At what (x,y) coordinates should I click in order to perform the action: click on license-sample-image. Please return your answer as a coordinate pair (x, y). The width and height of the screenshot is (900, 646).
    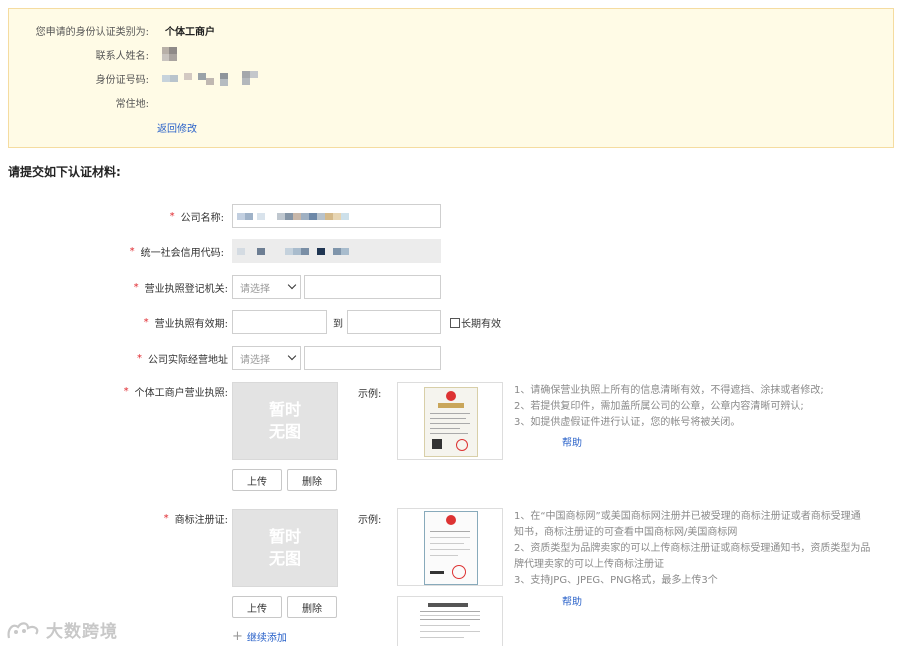
    Looking at the image, I should click on (450, 421).